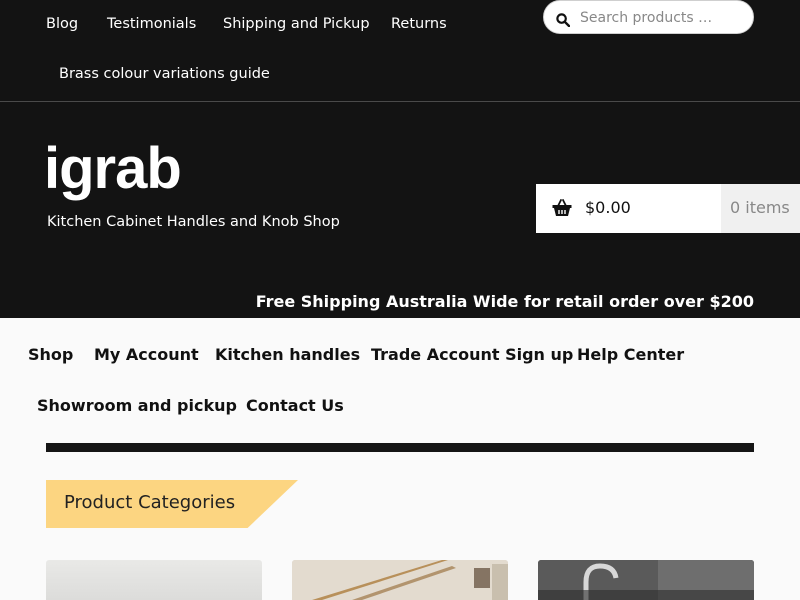 The image size is (800, 600). Describe the element at coordinates (137, 405) in the screenshot. I see `main-nav-showroom-and-pickup: Showroom and pickup` at that location.